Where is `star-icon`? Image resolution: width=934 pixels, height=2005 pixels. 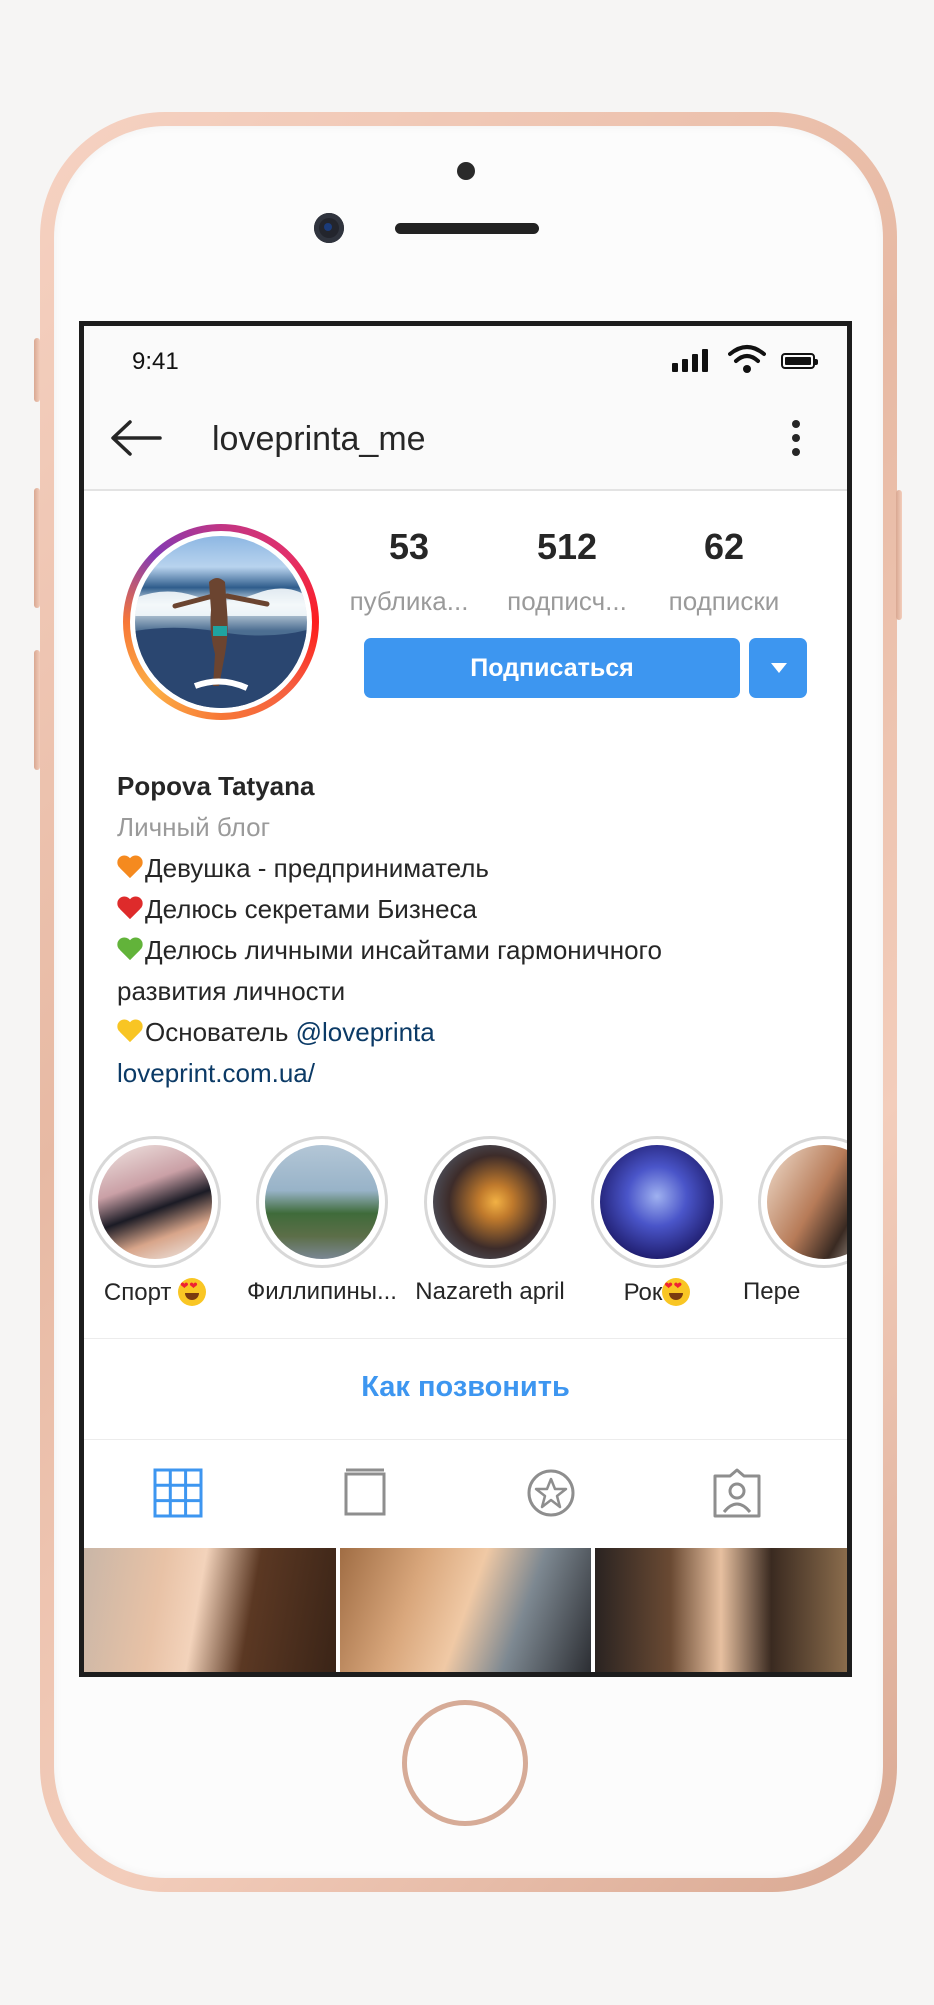
star-icon is located at coordinates (551, 1493).